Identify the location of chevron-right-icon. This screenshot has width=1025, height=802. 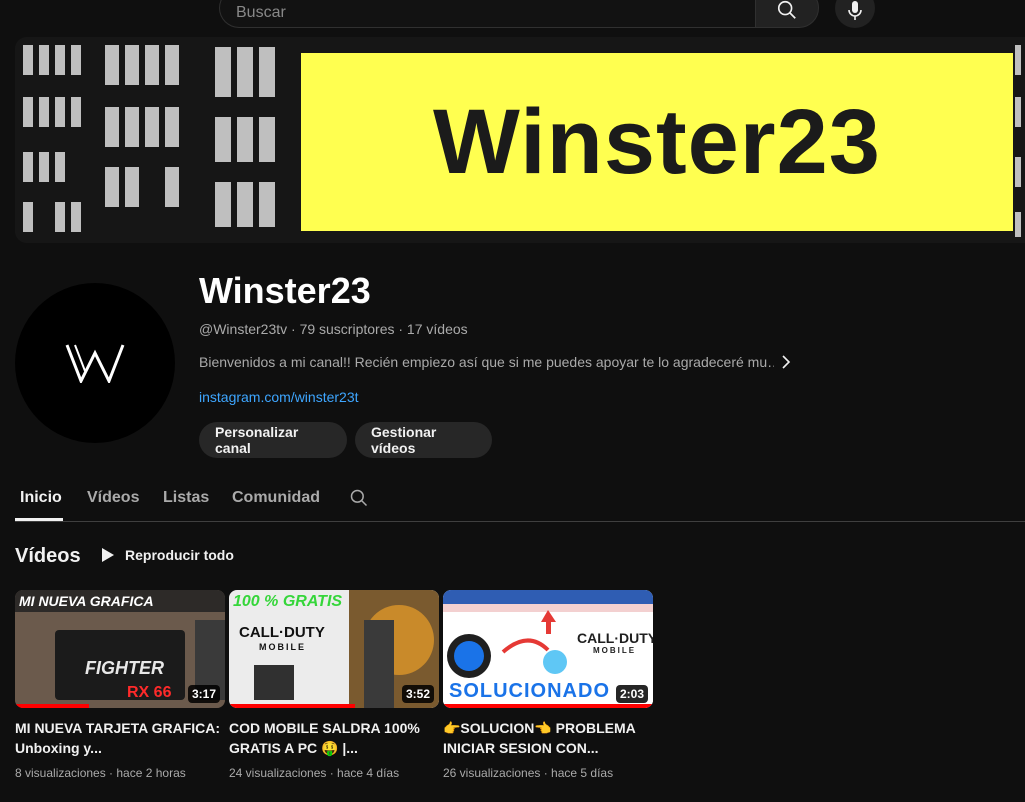
(786, 362).